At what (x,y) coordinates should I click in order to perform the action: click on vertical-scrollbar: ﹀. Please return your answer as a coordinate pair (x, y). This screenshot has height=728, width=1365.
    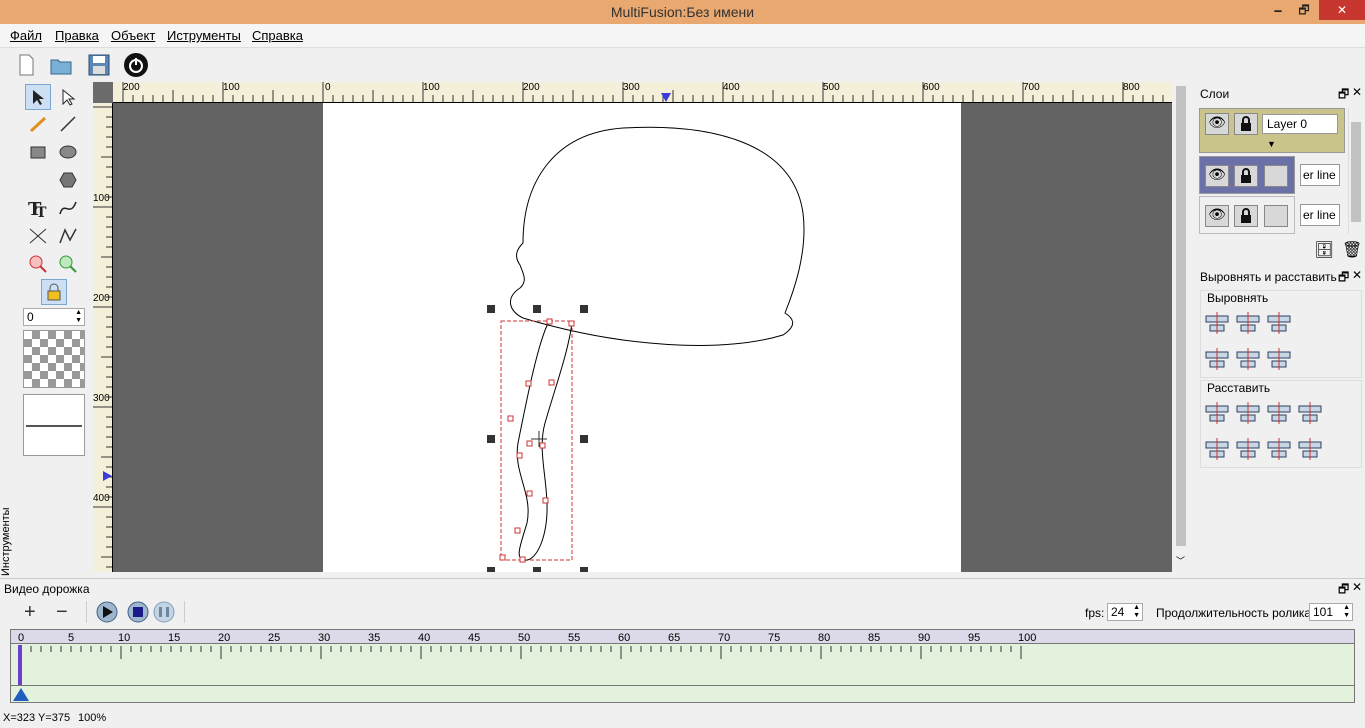
    Looking at the image, I should click on (1181, 327).